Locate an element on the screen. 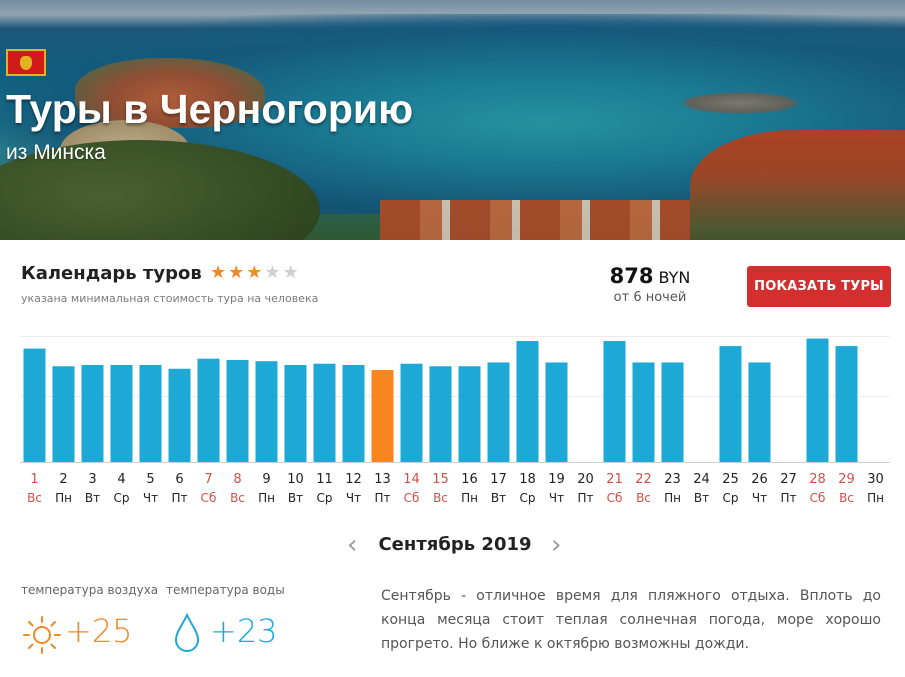 The height and width of the screenshot is (677, 905). day-label: 1 is located at coordinates (34, 479).